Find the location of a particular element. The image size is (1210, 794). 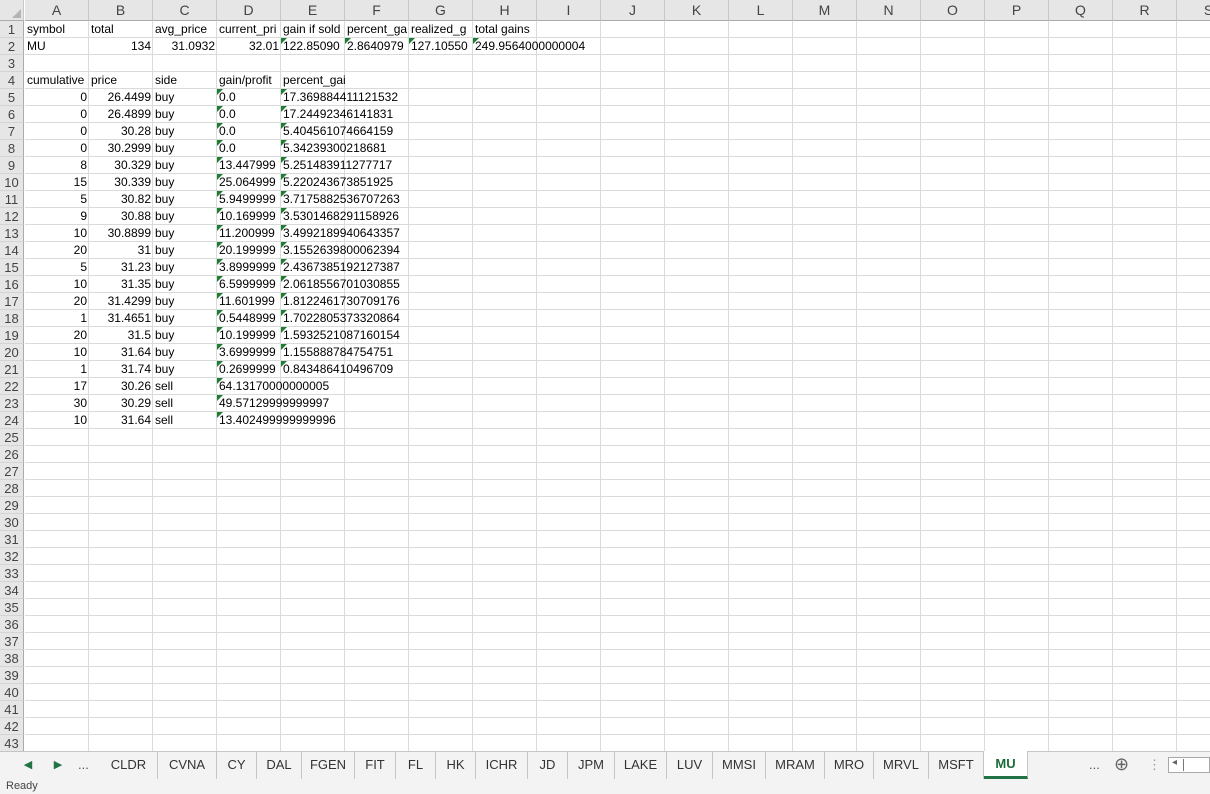

tab-scroll-next-button: ▶ is located at coordinates (58, 765).